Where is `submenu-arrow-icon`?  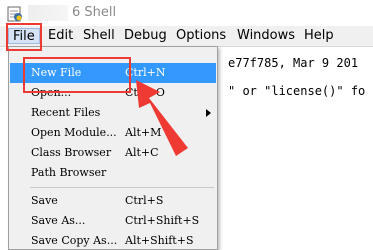
submenu-arrow-icon is located at coordinates (208, 113).